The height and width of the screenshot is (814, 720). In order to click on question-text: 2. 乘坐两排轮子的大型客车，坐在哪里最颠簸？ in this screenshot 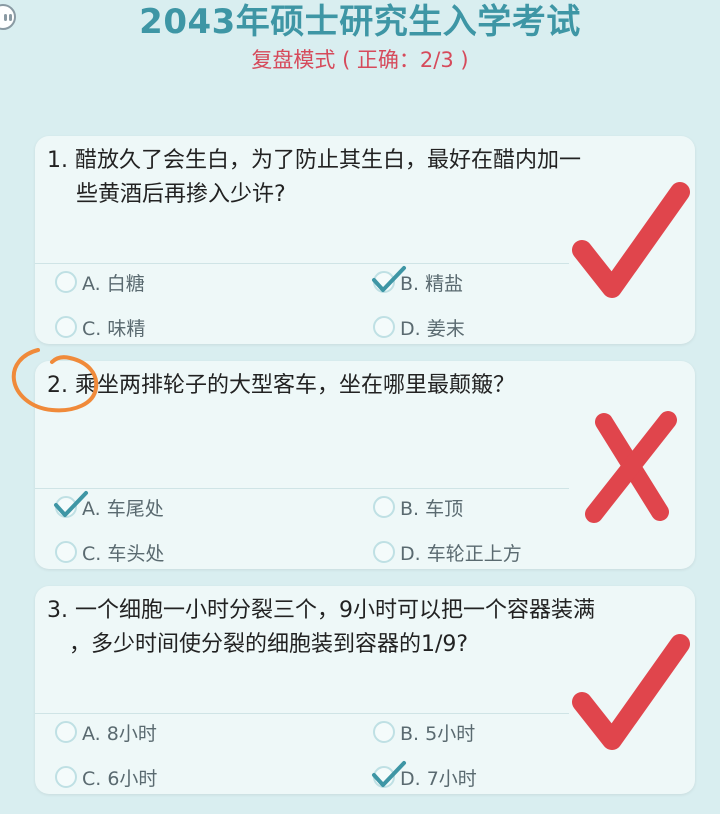, I will do `click(367, 386)`.